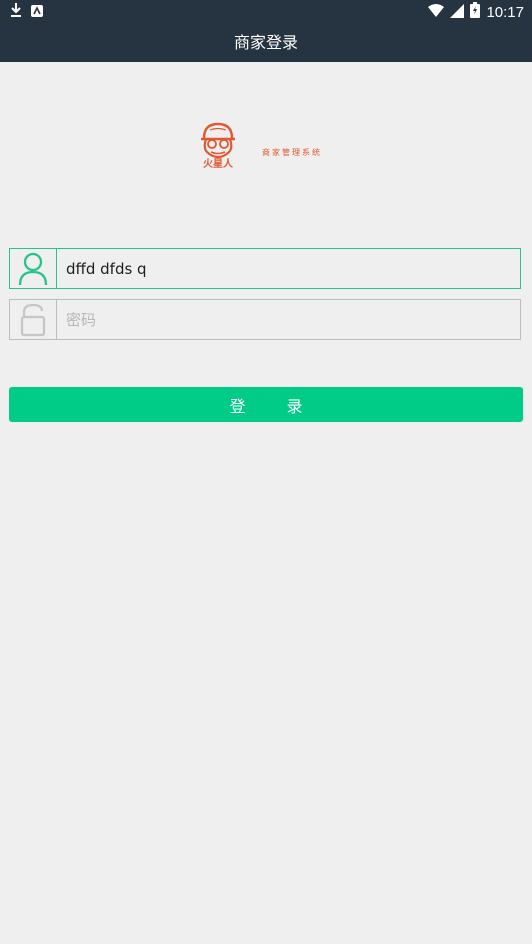 The height and width of the screenshot is (944, 532). I want to click on password-field, so click(265, 319).